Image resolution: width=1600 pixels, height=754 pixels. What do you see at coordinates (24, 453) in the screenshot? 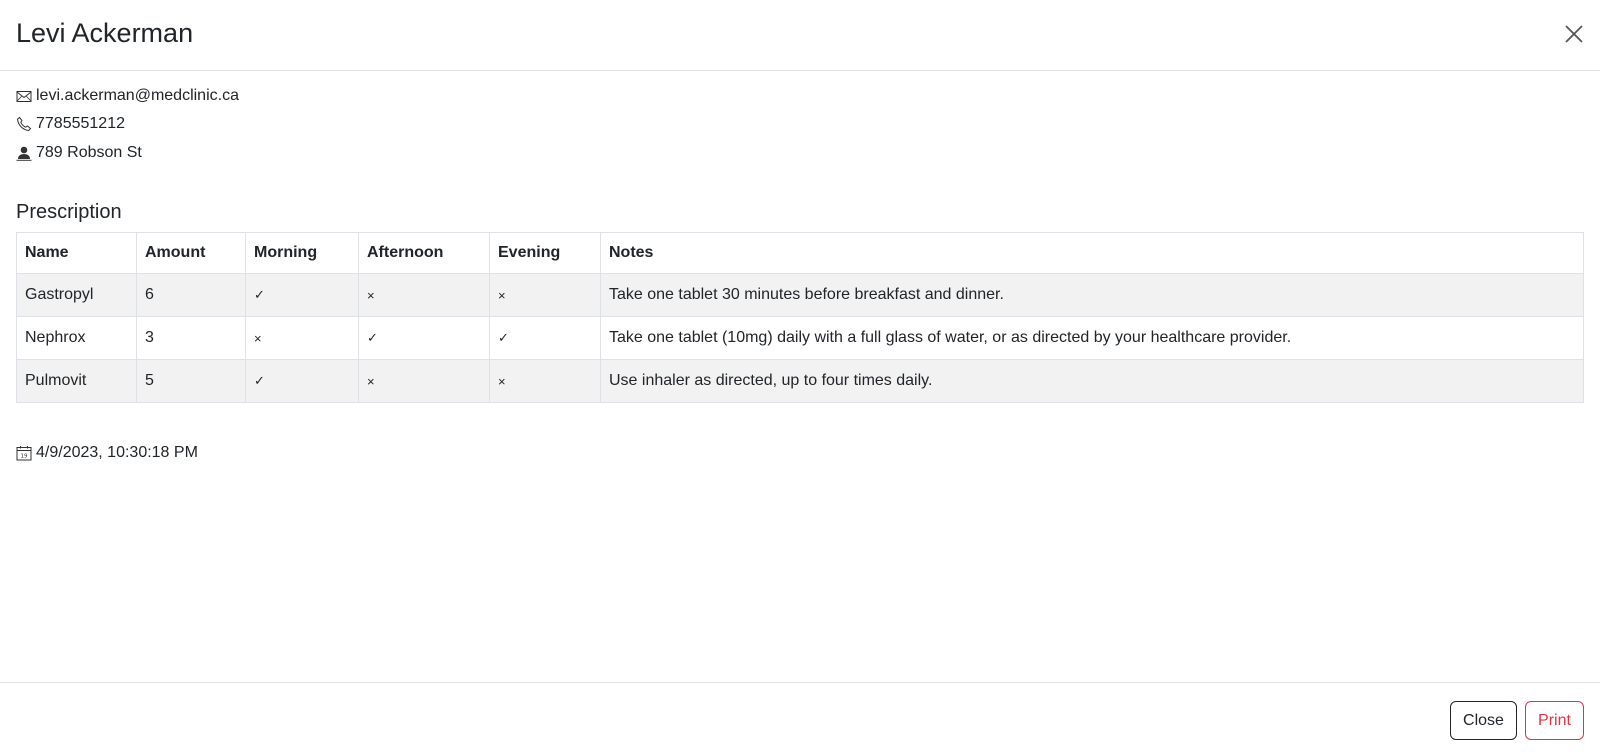
I see `calendar-icon: 19` at bounding box center [24, 453].